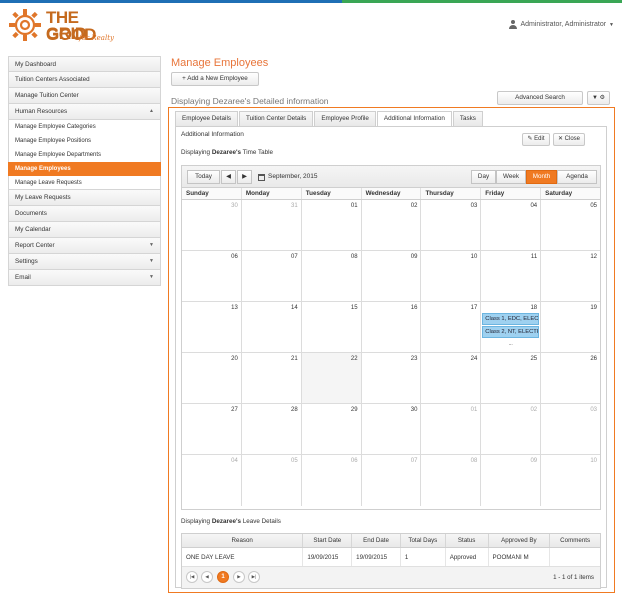  I want to click on calendar-day-cell: 15, so click(332, 327).